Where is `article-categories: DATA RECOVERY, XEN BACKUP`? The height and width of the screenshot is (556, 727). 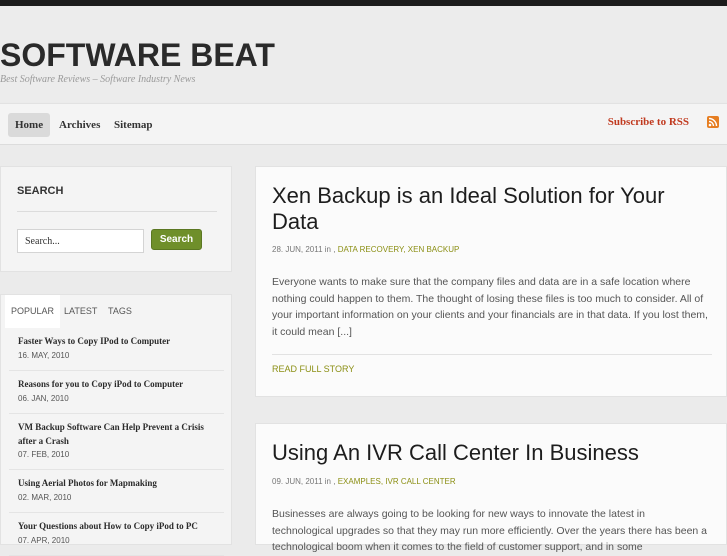 article-categories: DATA RECOVERY, XEN BACKUP is located at coordinates (399, 249).